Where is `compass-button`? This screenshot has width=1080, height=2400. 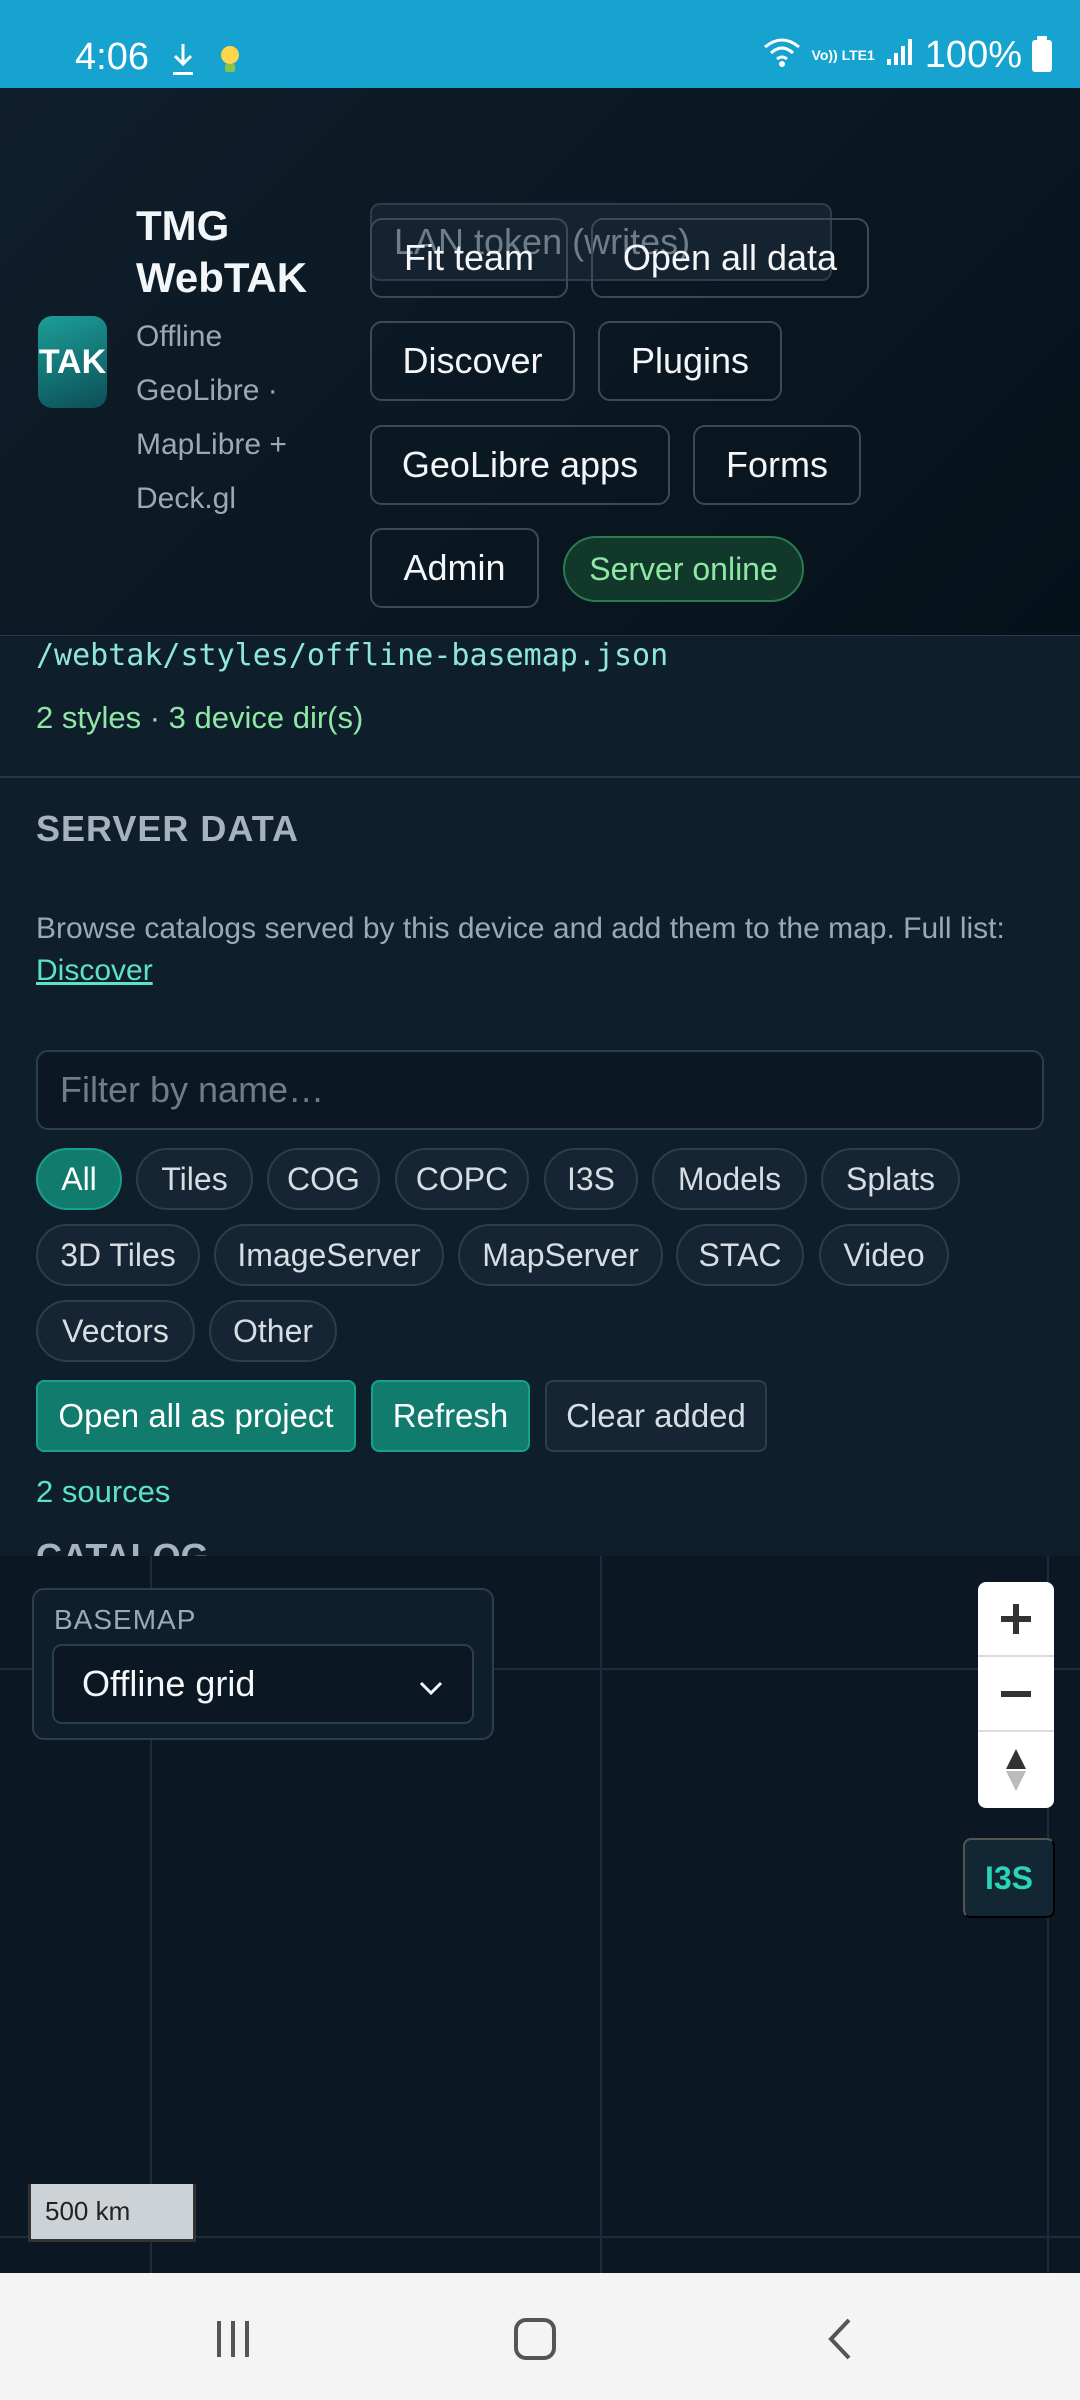 compass-button is located at coordinates (1016, 1769).